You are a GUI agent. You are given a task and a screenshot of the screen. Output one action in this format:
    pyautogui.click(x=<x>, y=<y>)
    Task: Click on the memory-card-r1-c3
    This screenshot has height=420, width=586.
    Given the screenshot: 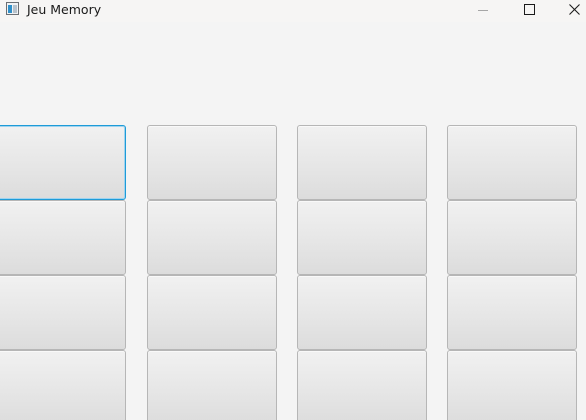 What is the action you would take?
    pyautogui.click(x=362, y=162)
    